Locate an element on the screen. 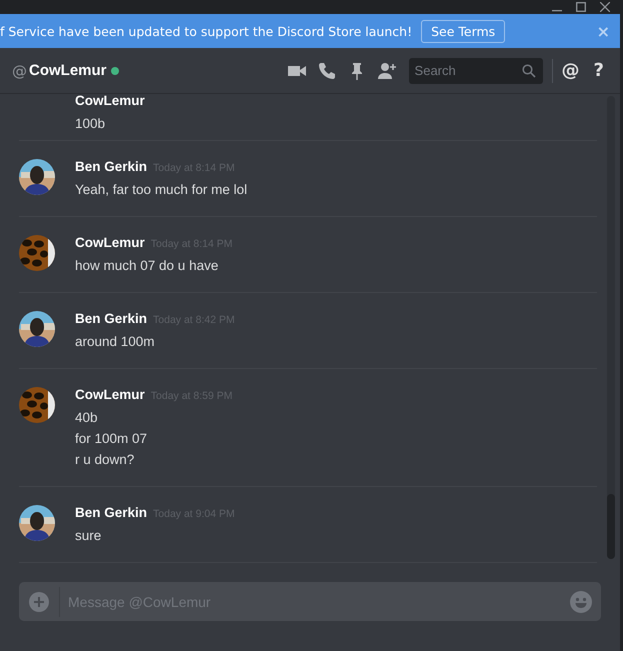  close-icon is located at coordinates (605, 7).